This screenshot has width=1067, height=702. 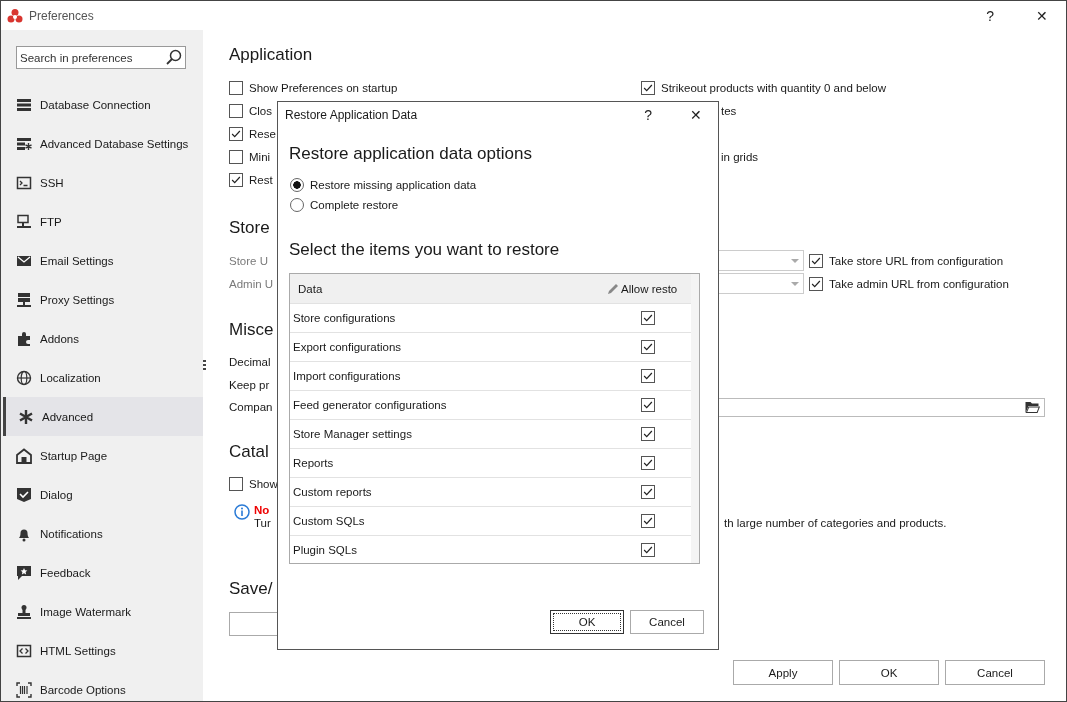 I want to click on code-icon, so click(x=24, y=650).